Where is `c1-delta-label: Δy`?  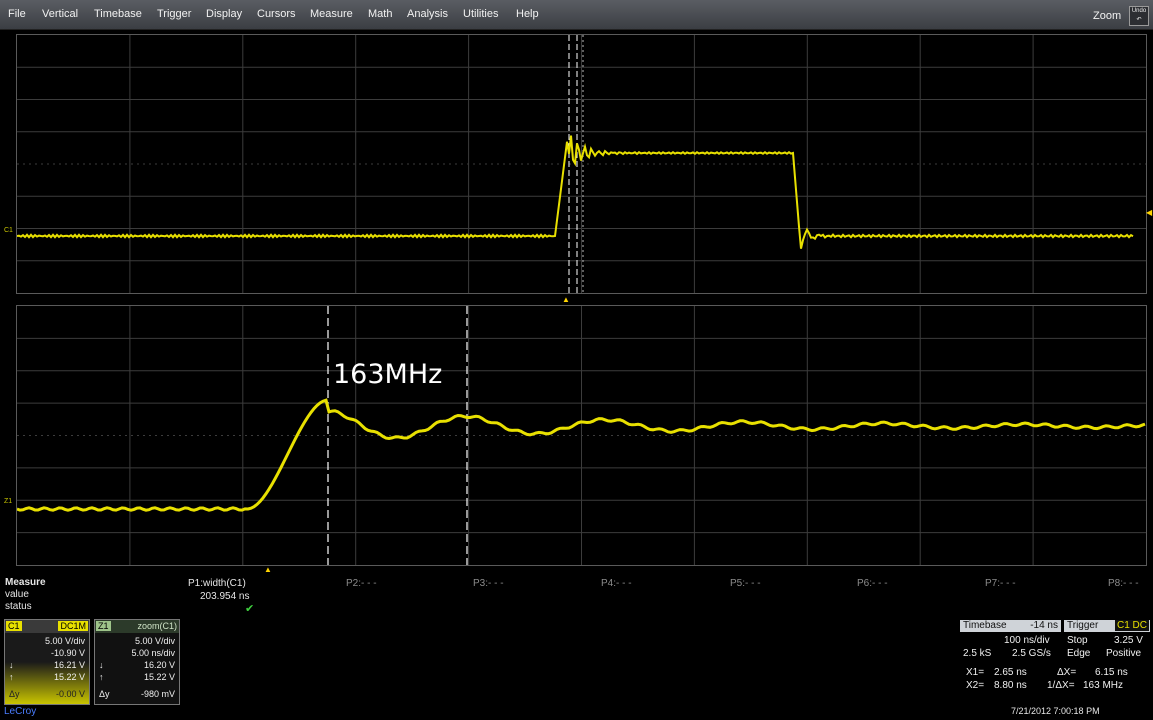
c1-delta-label: Δy is located at coordinates (14, 694).